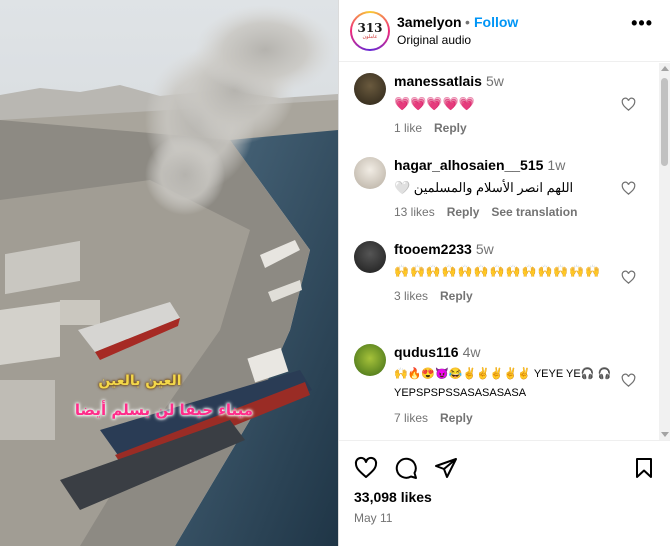 The image size is (670, 546). Describe the element at coordinates (433, 249) in the screenshot. I see `comment-username: ftooem2233` at that location.